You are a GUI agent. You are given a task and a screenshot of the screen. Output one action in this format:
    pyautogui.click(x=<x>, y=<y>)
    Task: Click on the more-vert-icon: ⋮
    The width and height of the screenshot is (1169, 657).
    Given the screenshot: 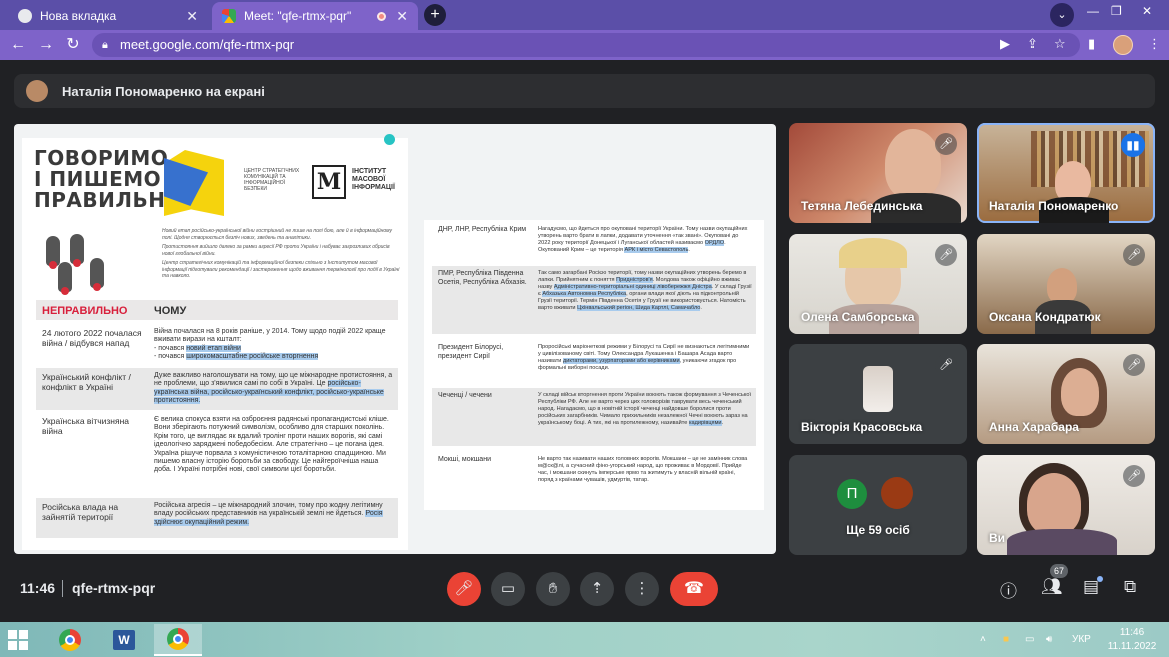 What is the action you would take?
    pyautogui.click(x=642, y=588)
    